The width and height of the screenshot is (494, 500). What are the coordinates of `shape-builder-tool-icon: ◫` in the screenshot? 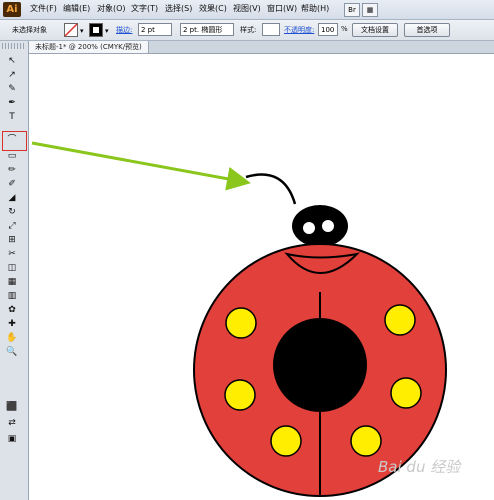 It's located at (12, 268).